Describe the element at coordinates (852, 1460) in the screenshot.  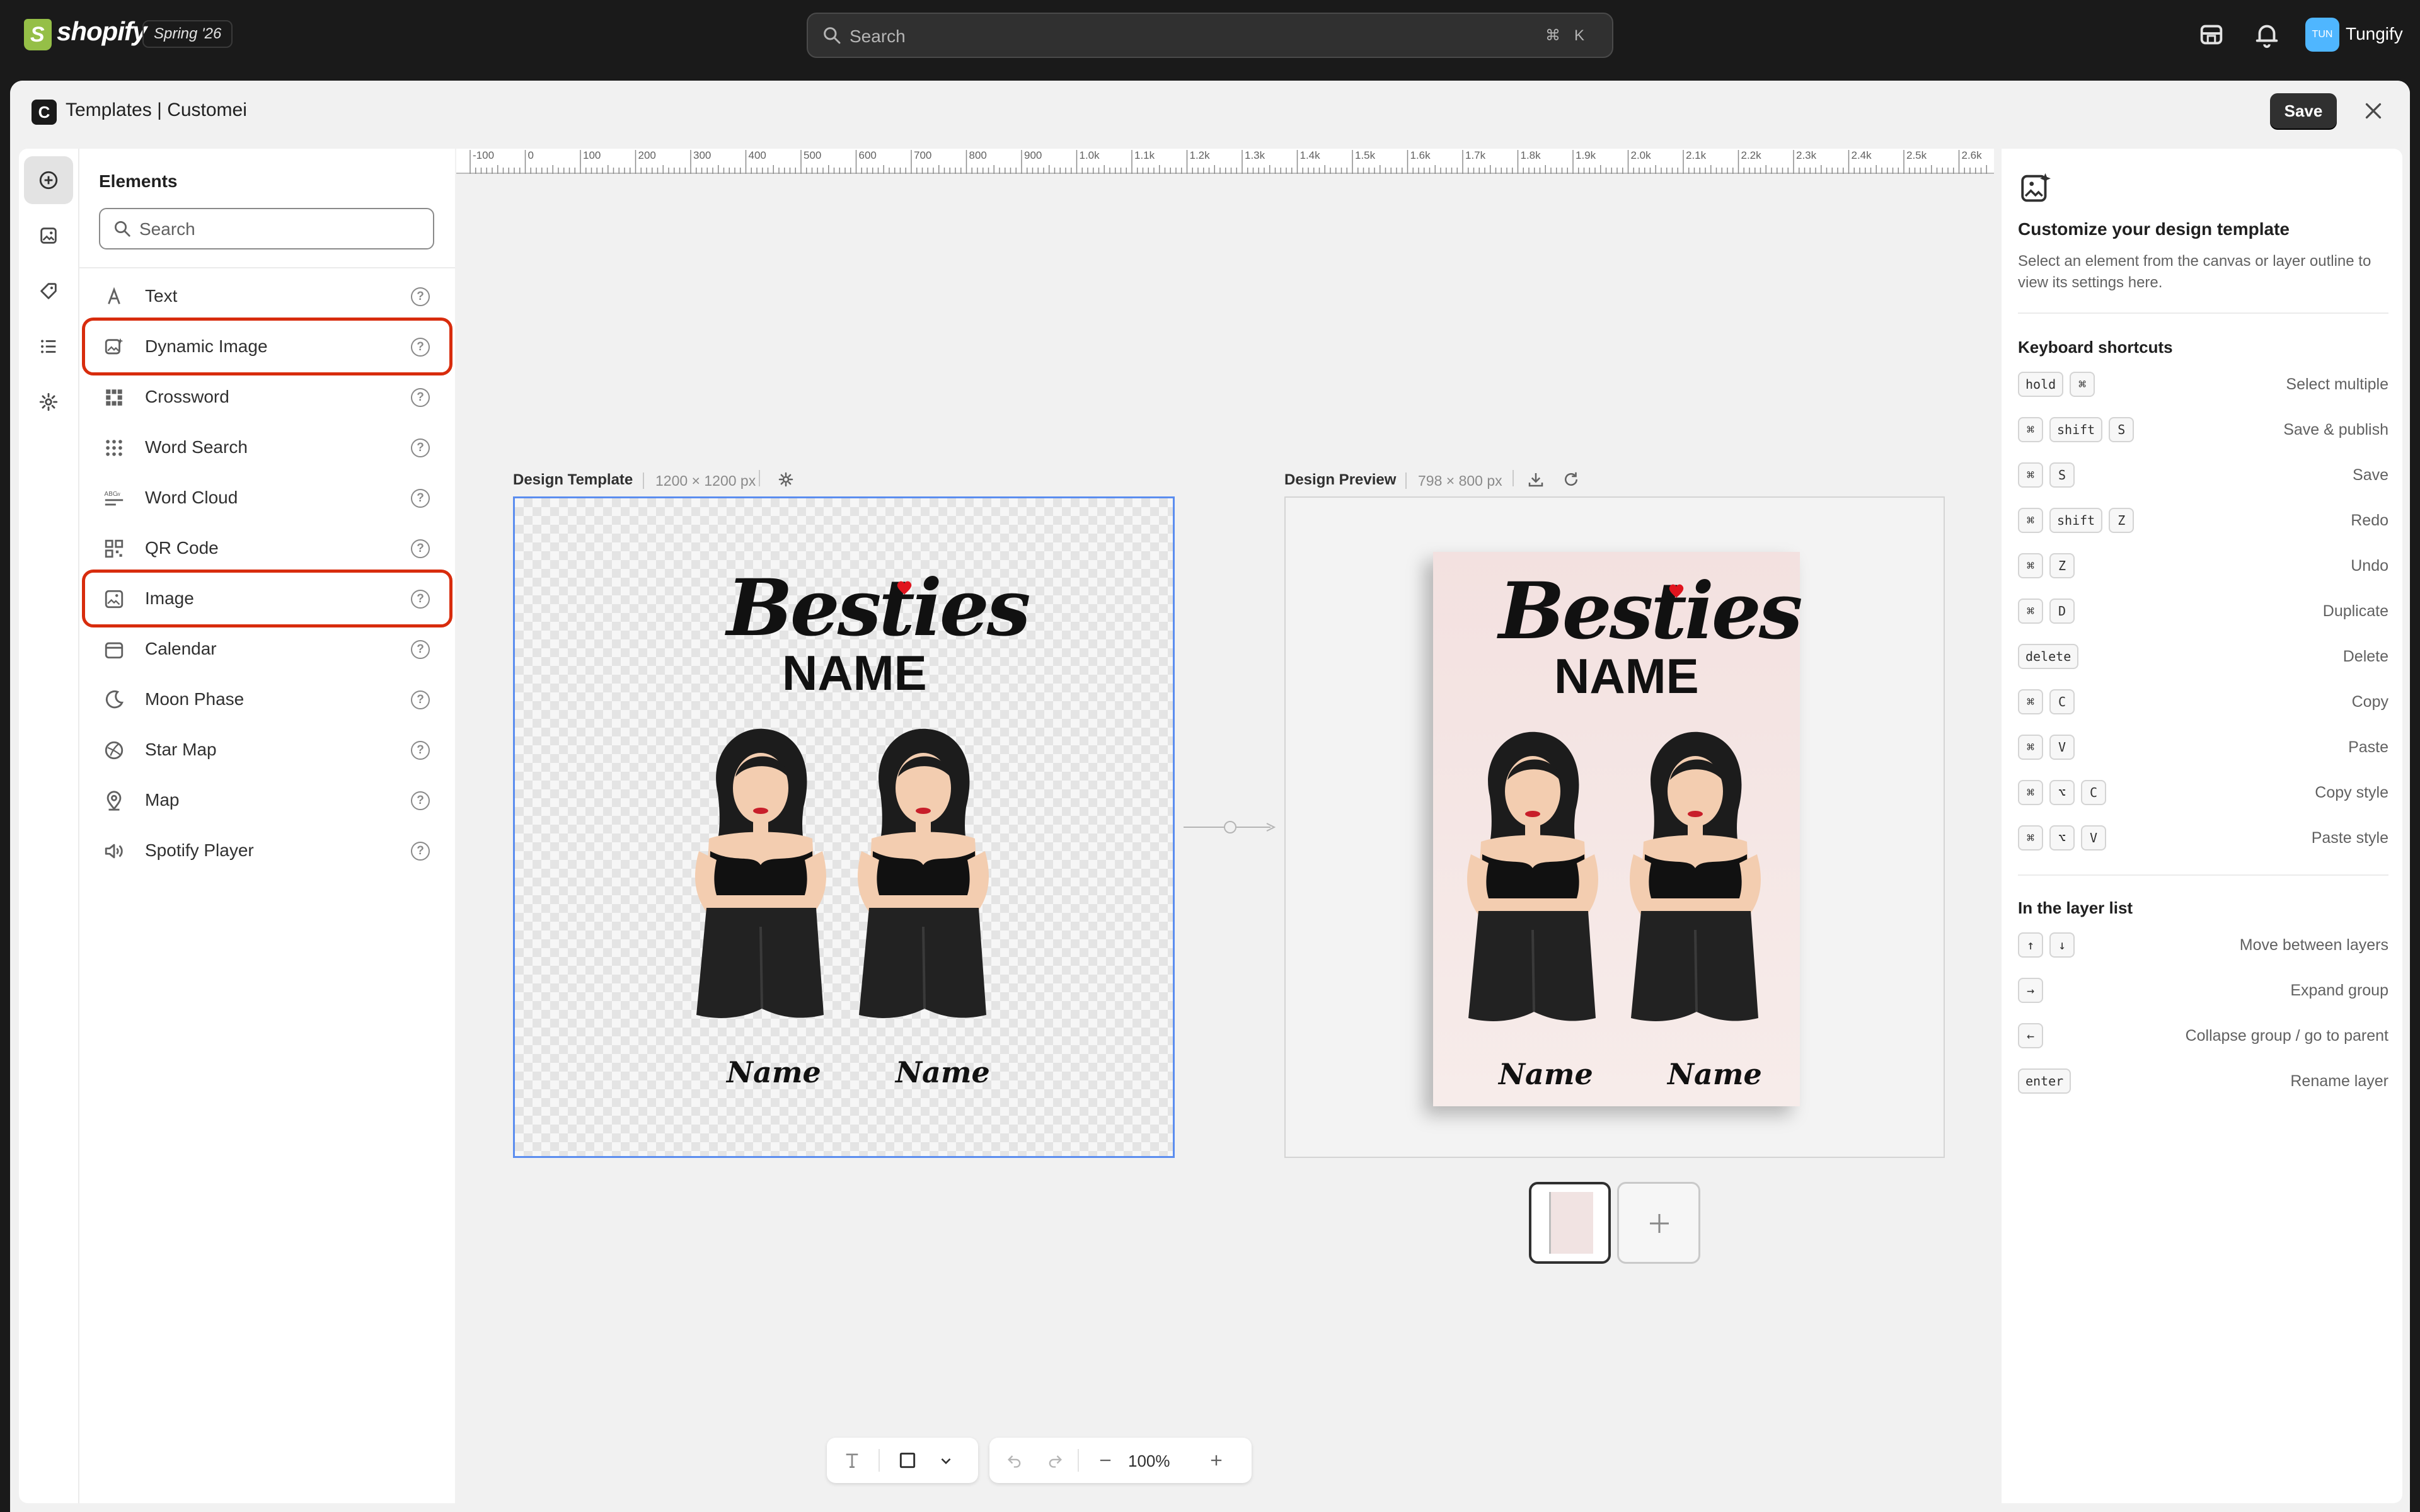
I see `text-tool-icon` at that location.